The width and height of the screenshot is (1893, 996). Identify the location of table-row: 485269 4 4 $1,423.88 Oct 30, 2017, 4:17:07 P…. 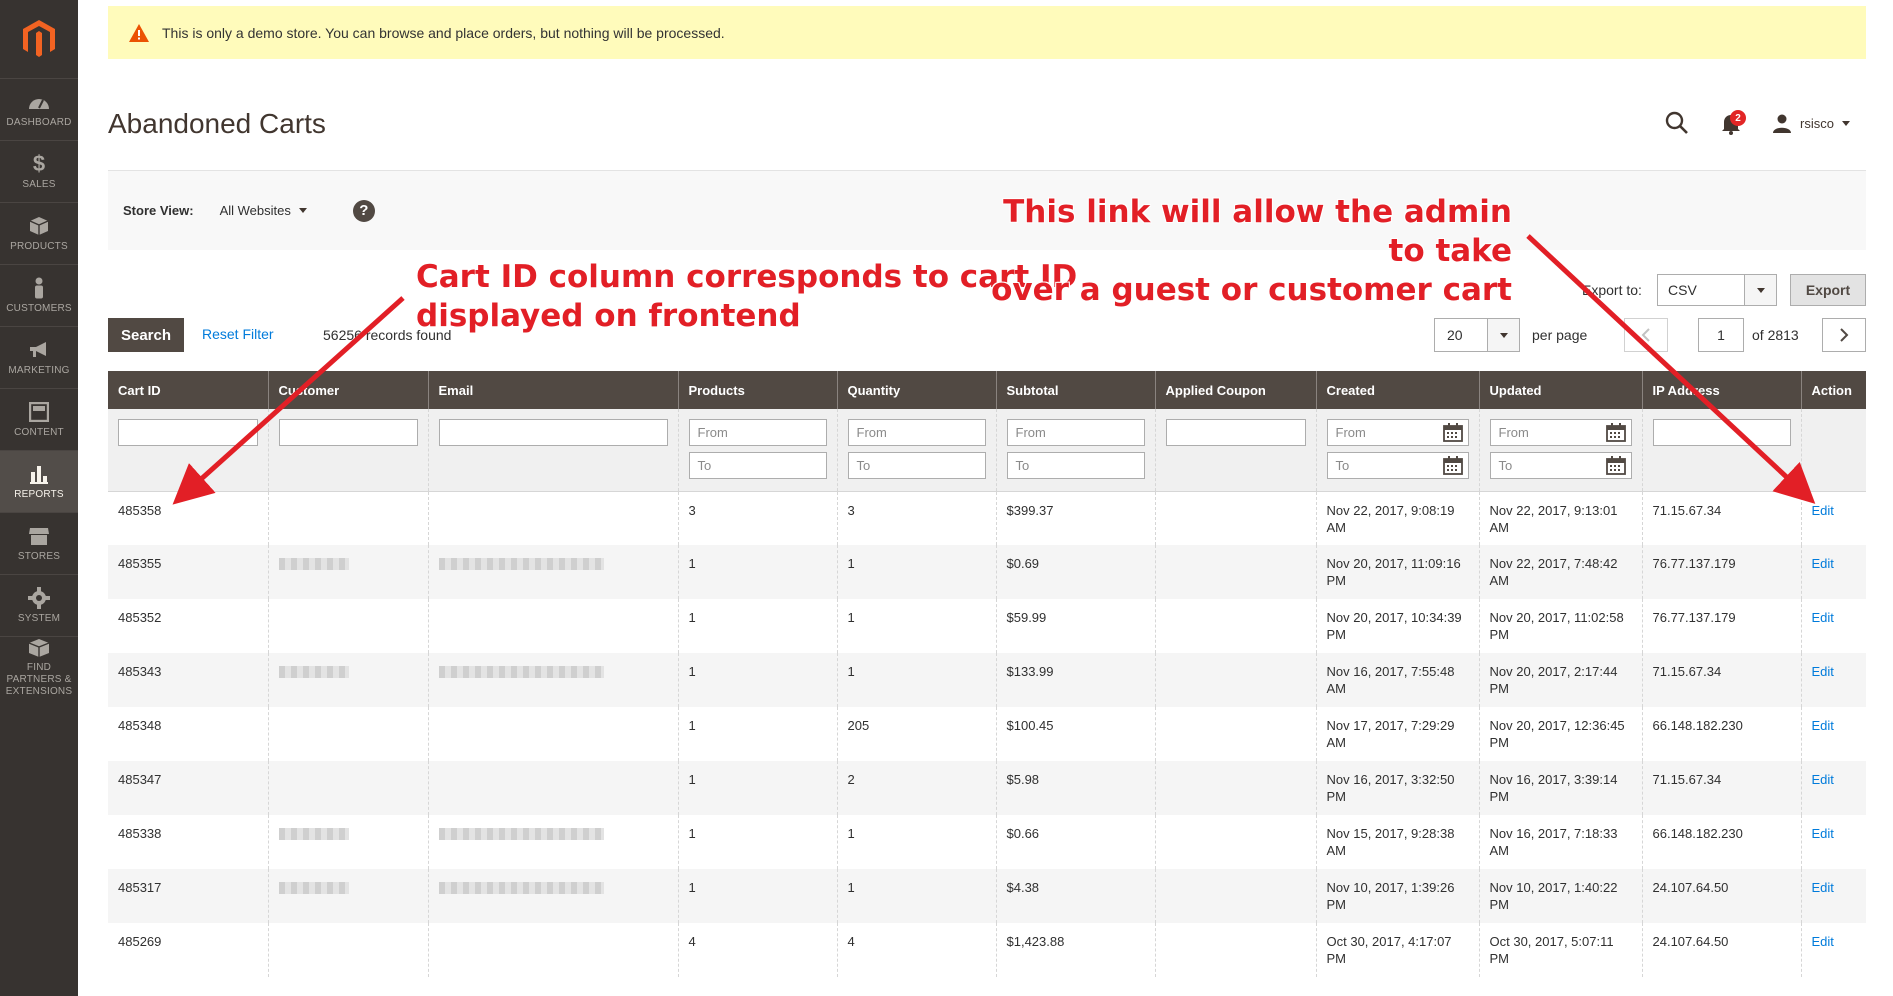
(987, 950).